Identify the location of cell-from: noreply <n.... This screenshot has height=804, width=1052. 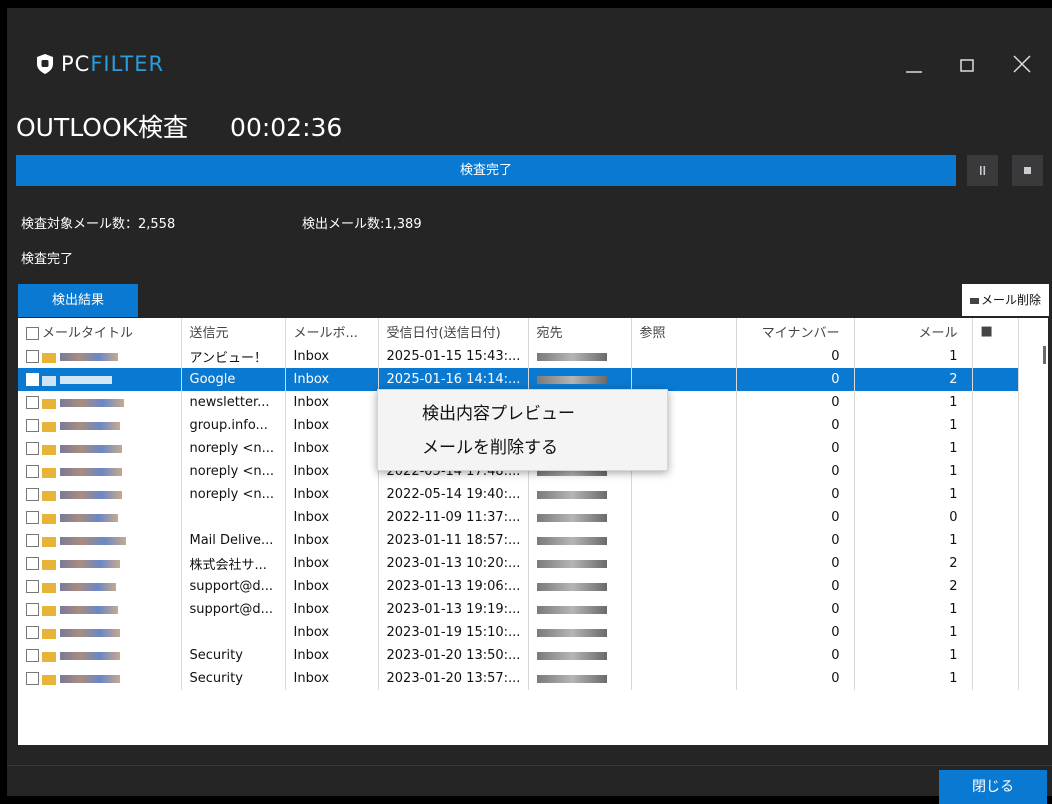
(233, 448).